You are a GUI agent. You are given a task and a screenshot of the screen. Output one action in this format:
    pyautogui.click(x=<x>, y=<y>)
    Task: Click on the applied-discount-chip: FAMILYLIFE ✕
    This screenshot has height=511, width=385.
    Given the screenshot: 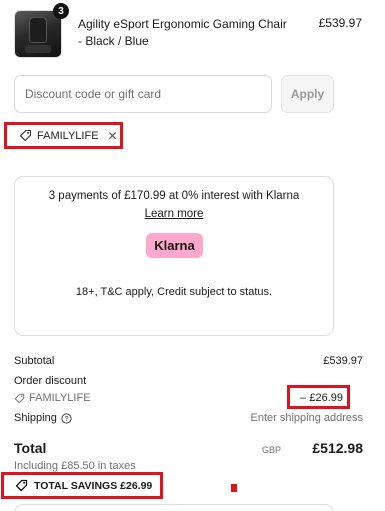 What is the action you would take?
    pyautogui.click(x=63, y=135)
    